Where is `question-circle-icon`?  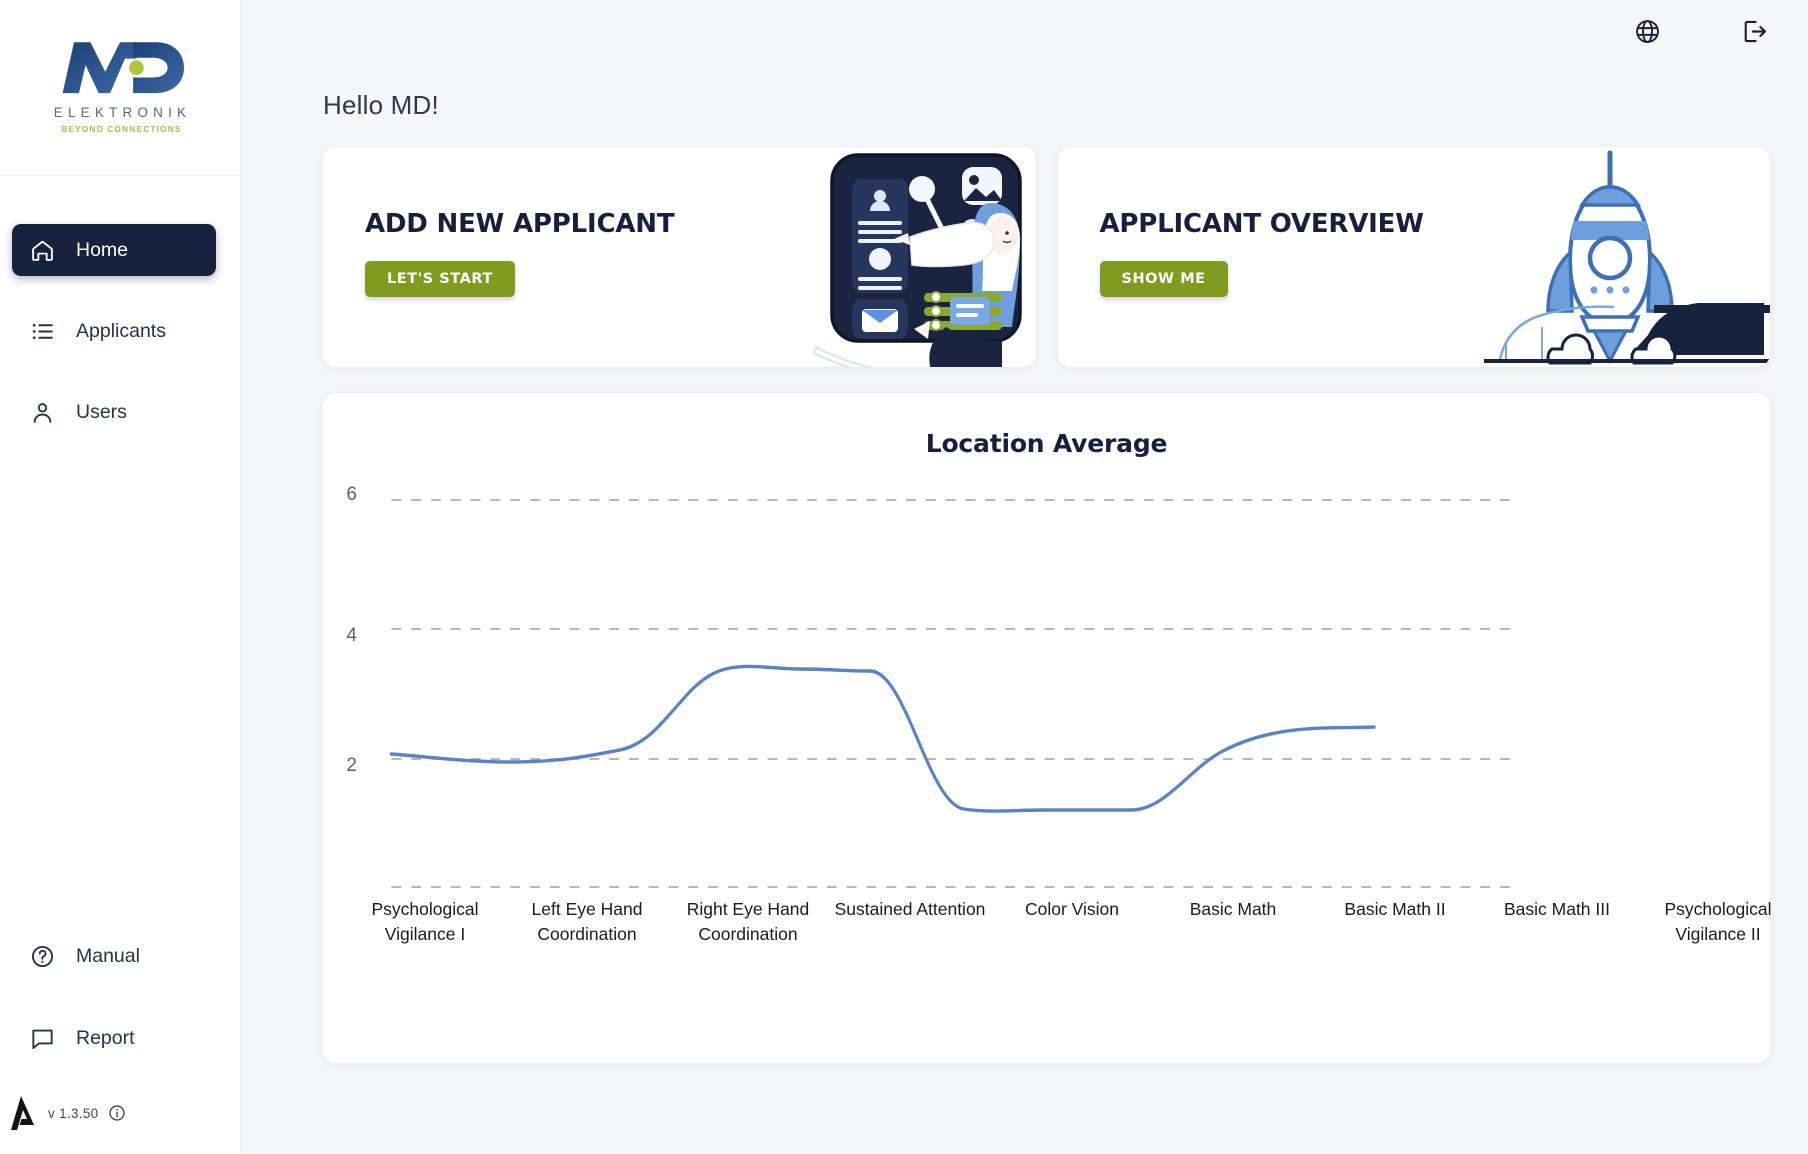 question-circle-icon is located at coordinates (42, 956).